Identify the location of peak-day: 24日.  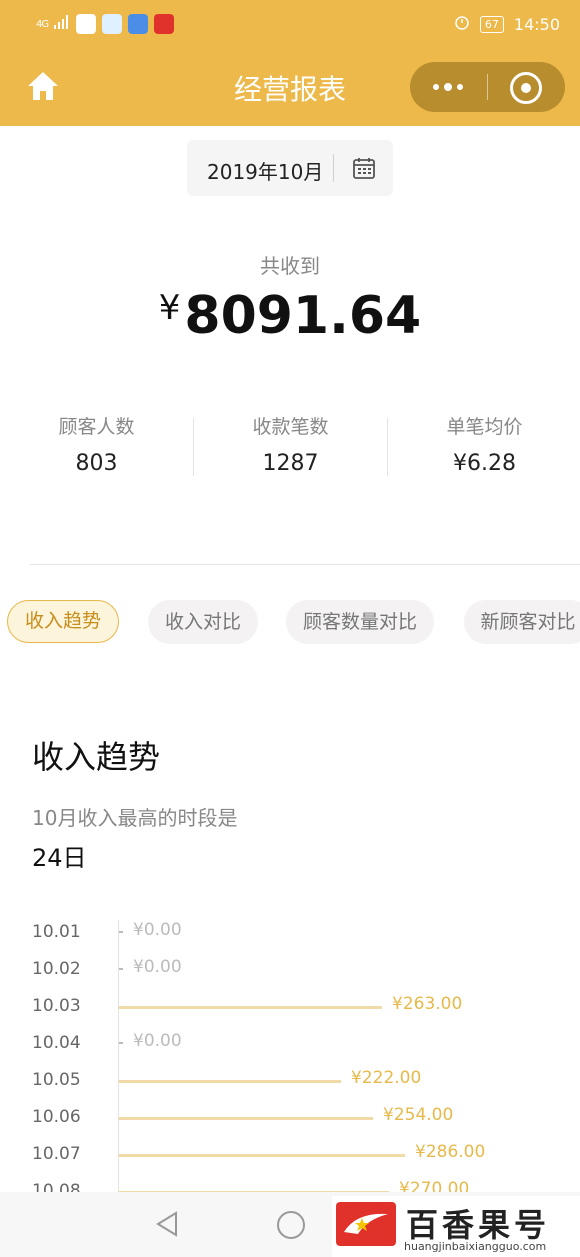
(59, 858).